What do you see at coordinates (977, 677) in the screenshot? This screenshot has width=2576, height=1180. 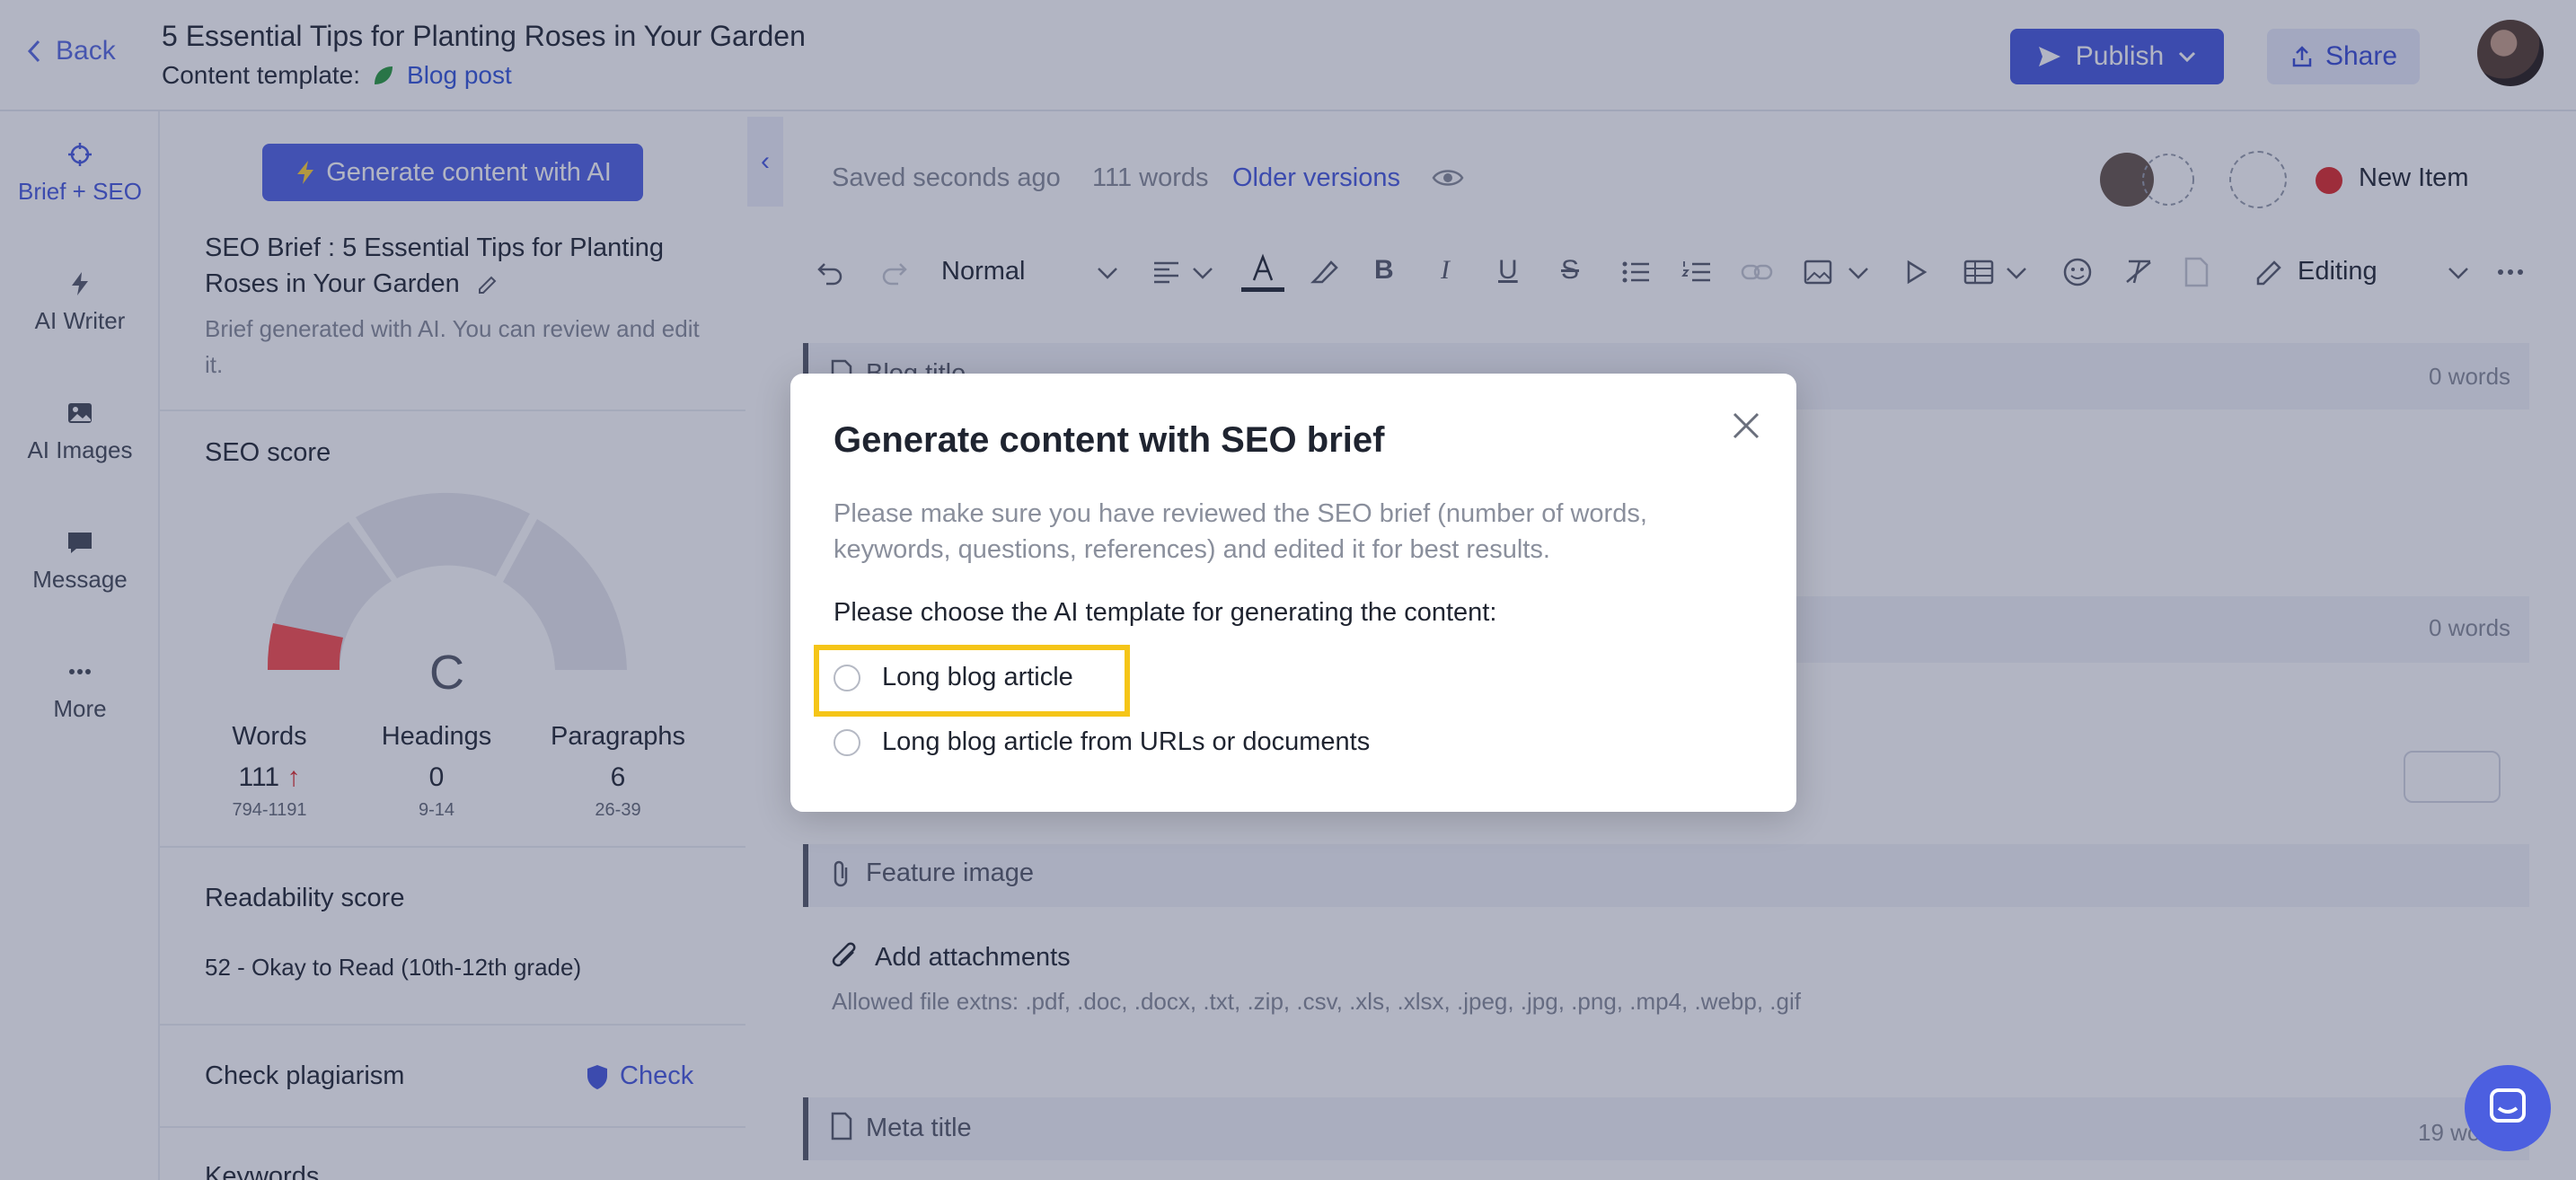 I see `option-label: Long blog article` at bounding box center [977, 677].